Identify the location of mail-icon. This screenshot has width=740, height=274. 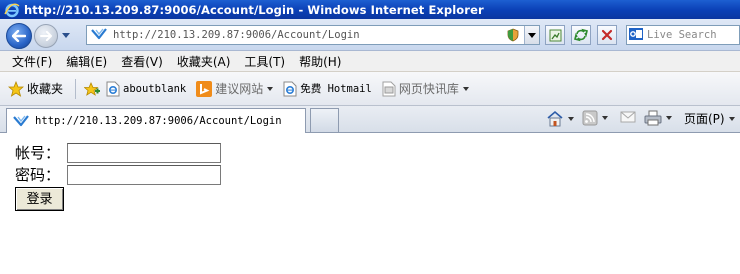
(628, 117).